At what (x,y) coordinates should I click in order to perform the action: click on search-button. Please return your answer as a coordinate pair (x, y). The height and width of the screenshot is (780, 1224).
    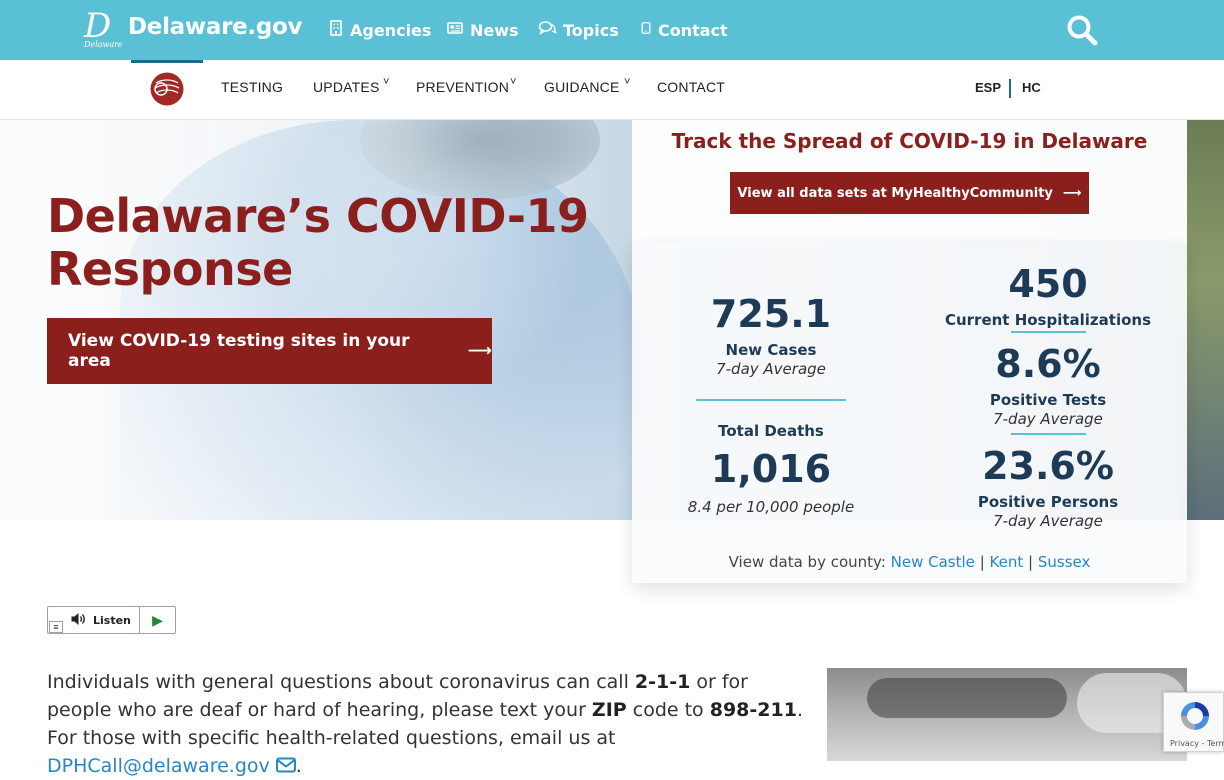
    Looking at the image, I should click on (1082, 30).